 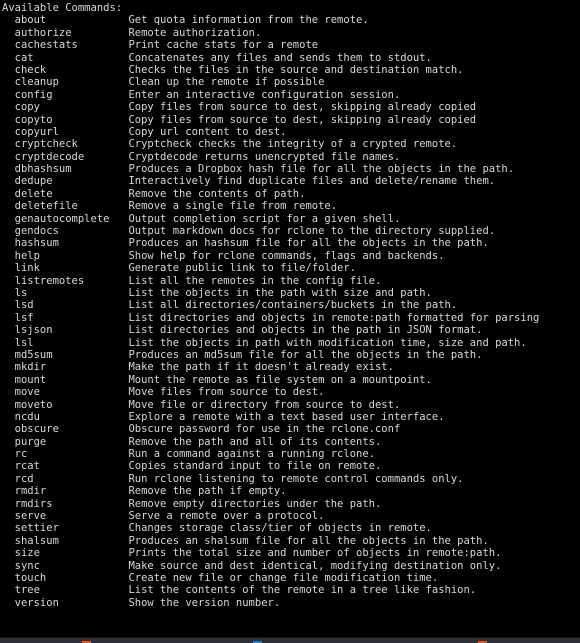 I want to click on command-description: Clean up the remote if possible, so click(x=226, y=82).